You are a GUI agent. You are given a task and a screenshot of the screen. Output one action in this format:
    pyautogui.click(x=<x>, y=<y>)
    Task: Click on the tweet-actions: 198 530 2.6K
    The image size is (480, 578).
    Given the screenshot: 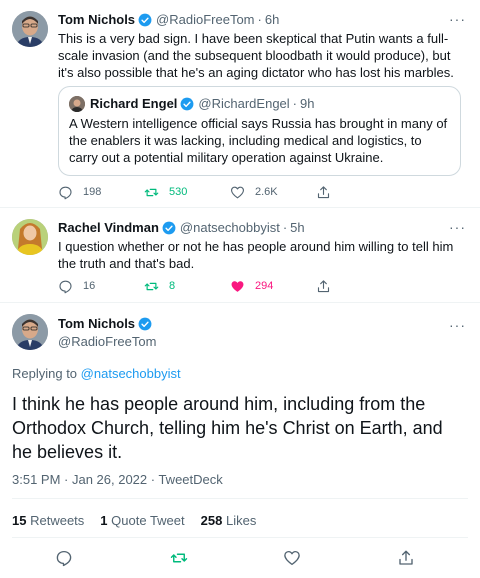 What is the action you would take?
    pyautogui.click(x=238, y=192)
    